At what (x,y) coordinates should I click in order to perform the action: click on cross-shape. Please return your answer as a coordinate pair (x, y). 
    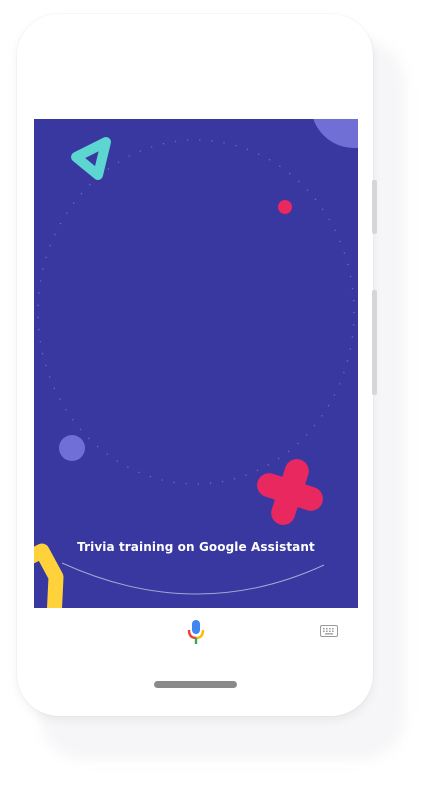
    Looking at the image, I should click on (290, 492).